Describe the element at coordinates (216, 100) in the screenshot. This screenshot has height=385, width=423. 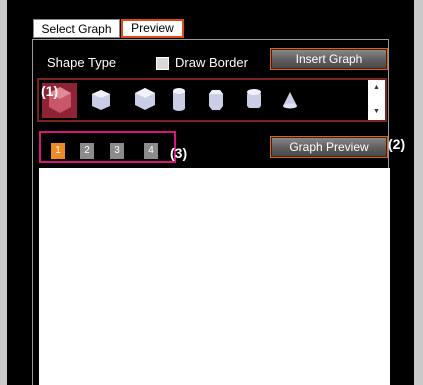
I see `octagonal-prism-icon` at that location.